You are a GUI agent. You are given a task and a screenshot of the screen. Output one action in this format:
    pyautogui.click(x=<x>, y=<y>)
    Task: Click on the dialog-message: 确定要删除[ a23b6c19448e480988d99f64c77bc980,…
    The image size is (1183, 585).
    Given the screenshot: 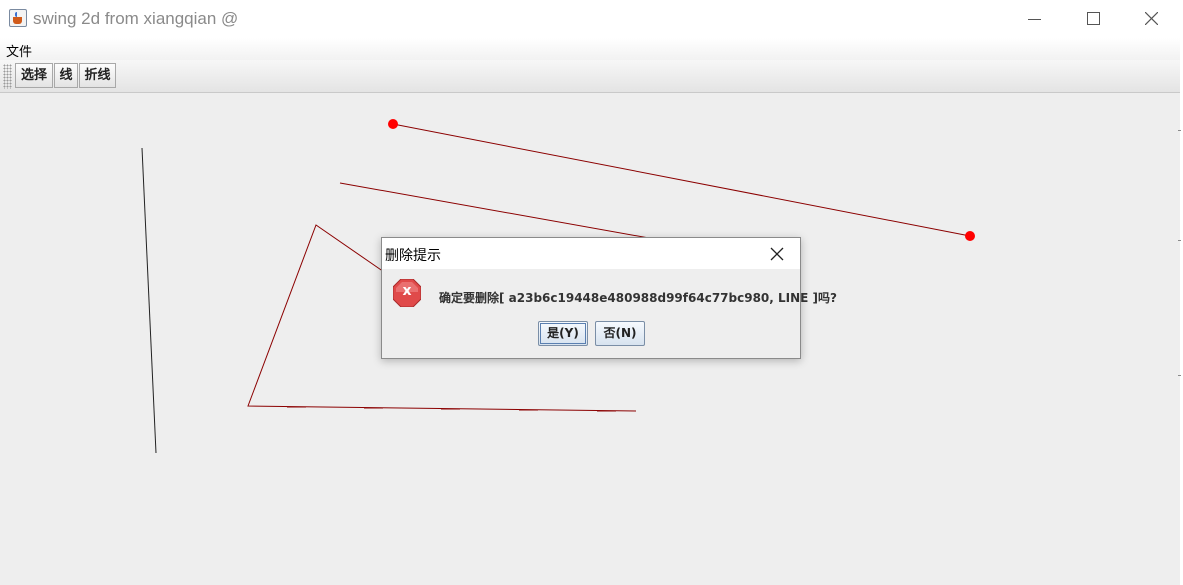 What is the action you would take?
    pyautogui.click(x=638, y=298)
    